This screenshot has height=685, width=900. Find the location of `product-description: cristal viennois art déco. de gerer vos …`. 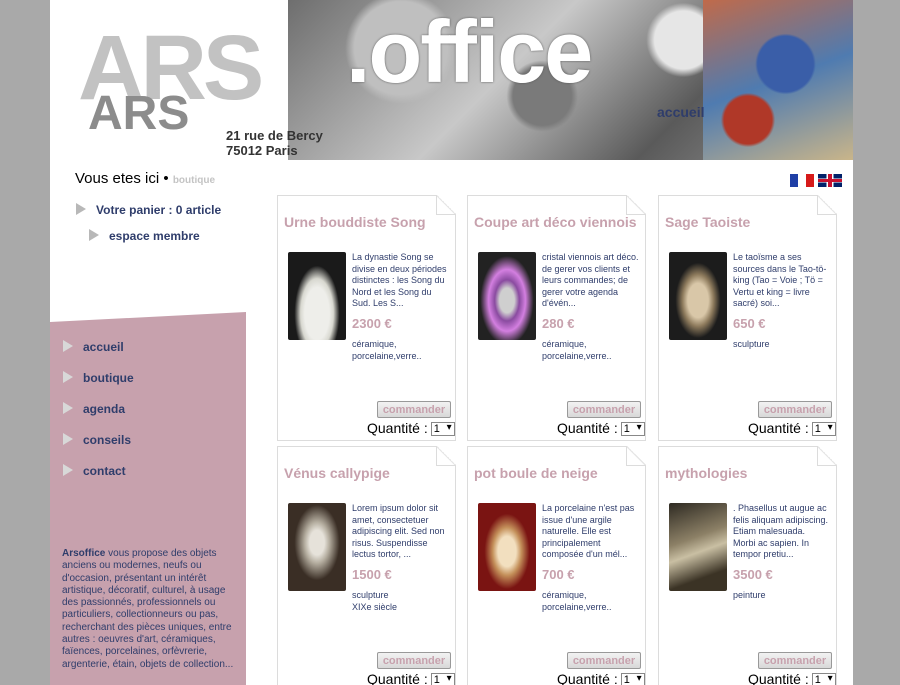

product-description: cristal viennois art déco. de gerer vos … is located at coordinates (590, 280).